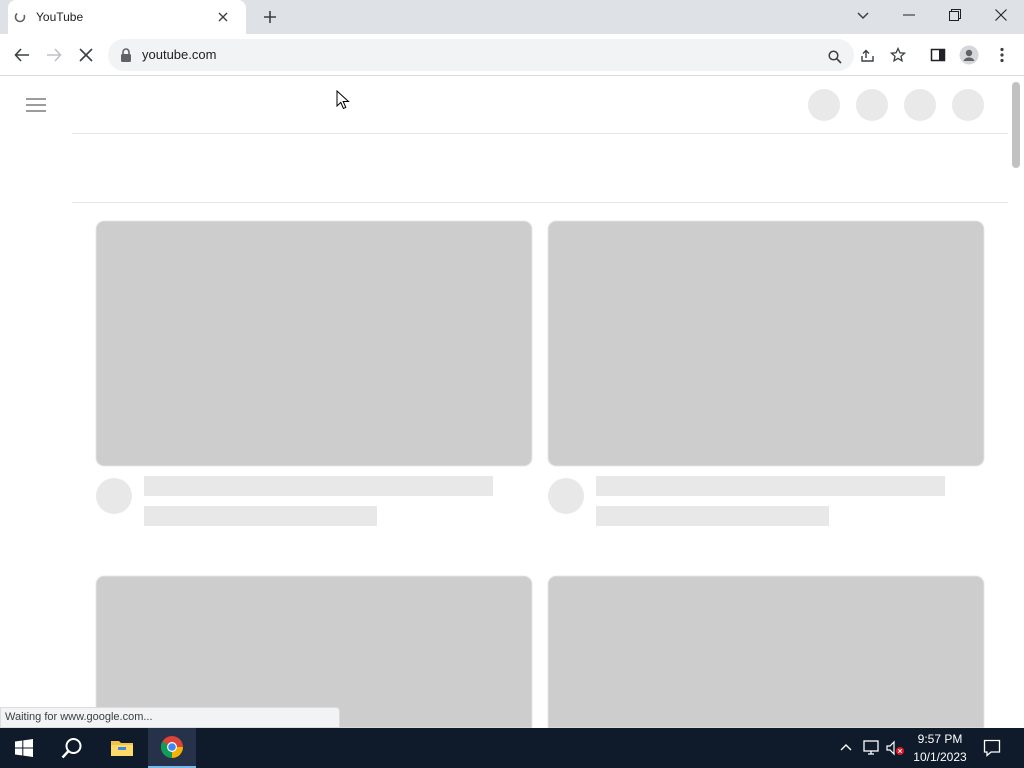 The height and width of the screenshot is (768, 1024). I want to click on folder-icon, so click(122, 748).